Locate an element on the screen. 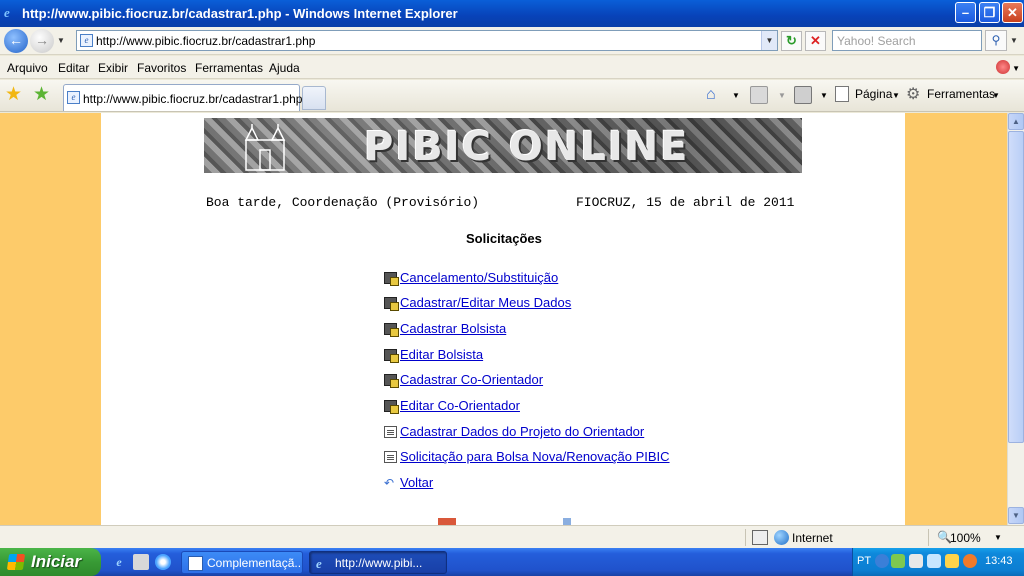 This screenshot has height=576, width=1024. link-editar-bolsista: Editar Bolsista is located at coordinates (441, 354).